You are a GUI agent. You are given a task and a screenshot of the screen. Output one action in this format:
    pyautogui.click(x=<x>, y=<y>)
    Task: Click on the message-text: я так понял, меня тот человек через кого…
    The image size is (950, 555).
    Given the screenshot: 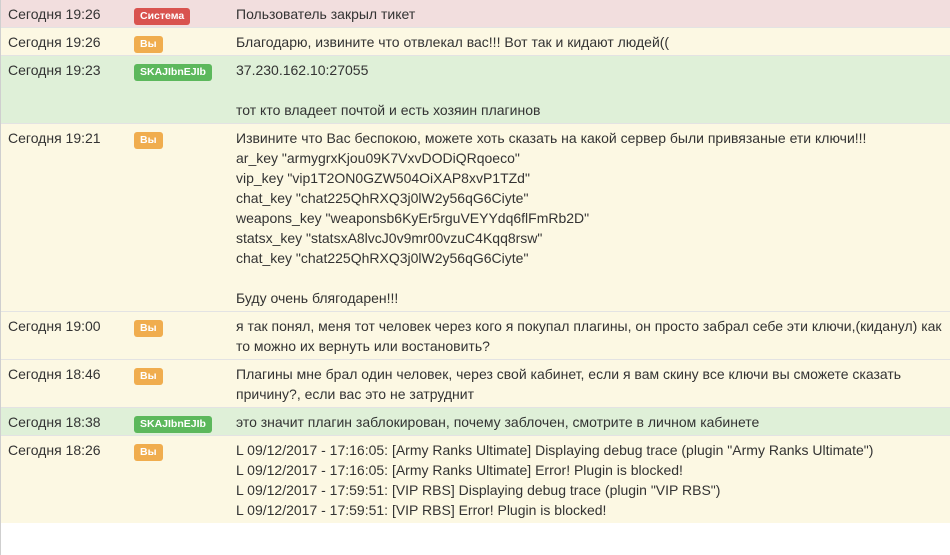 What is the action you would take?
    pyautogui.click(x=589, y=335)
    